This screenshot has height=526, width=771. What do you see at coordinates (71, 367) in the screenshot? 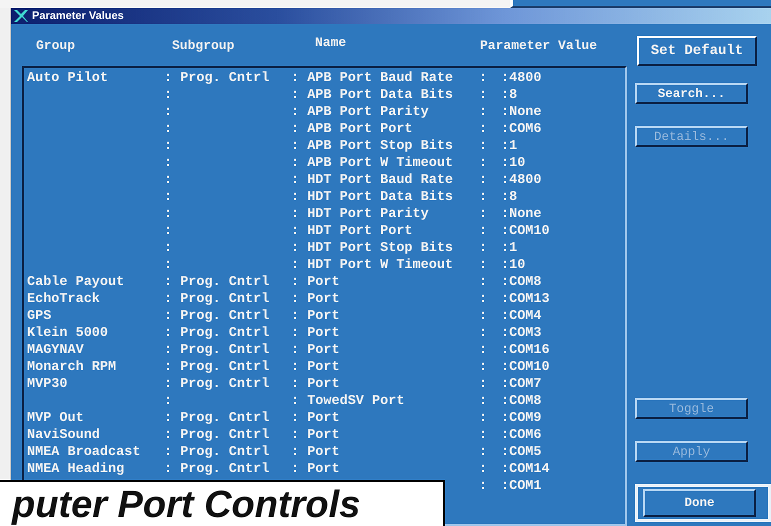
I see `group-cell: Monarch RPM` at bounding box center [71, 367].